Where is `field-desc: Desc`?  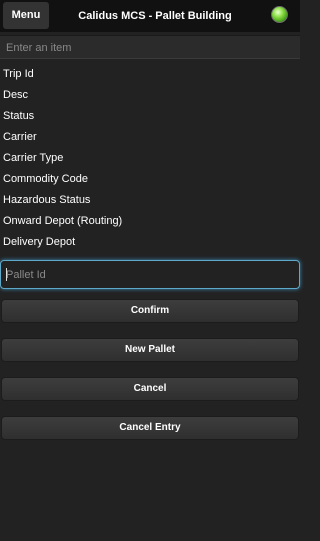
field-desc: Desc is located at coordinates (16, 95).